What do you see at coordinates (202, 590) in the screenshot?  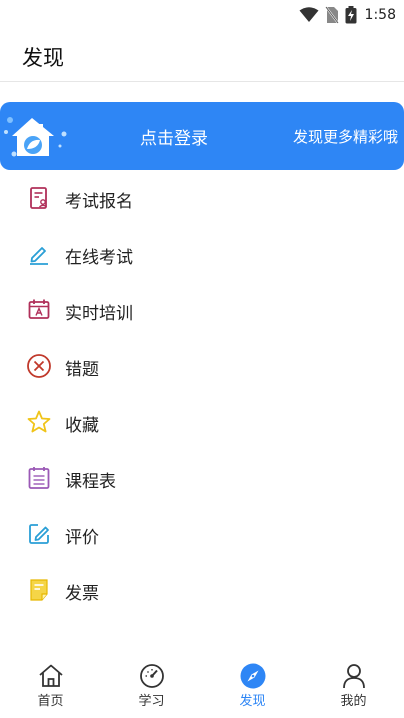 I see `menu-item-invoice: 发票` at bounding box center [202, 590].